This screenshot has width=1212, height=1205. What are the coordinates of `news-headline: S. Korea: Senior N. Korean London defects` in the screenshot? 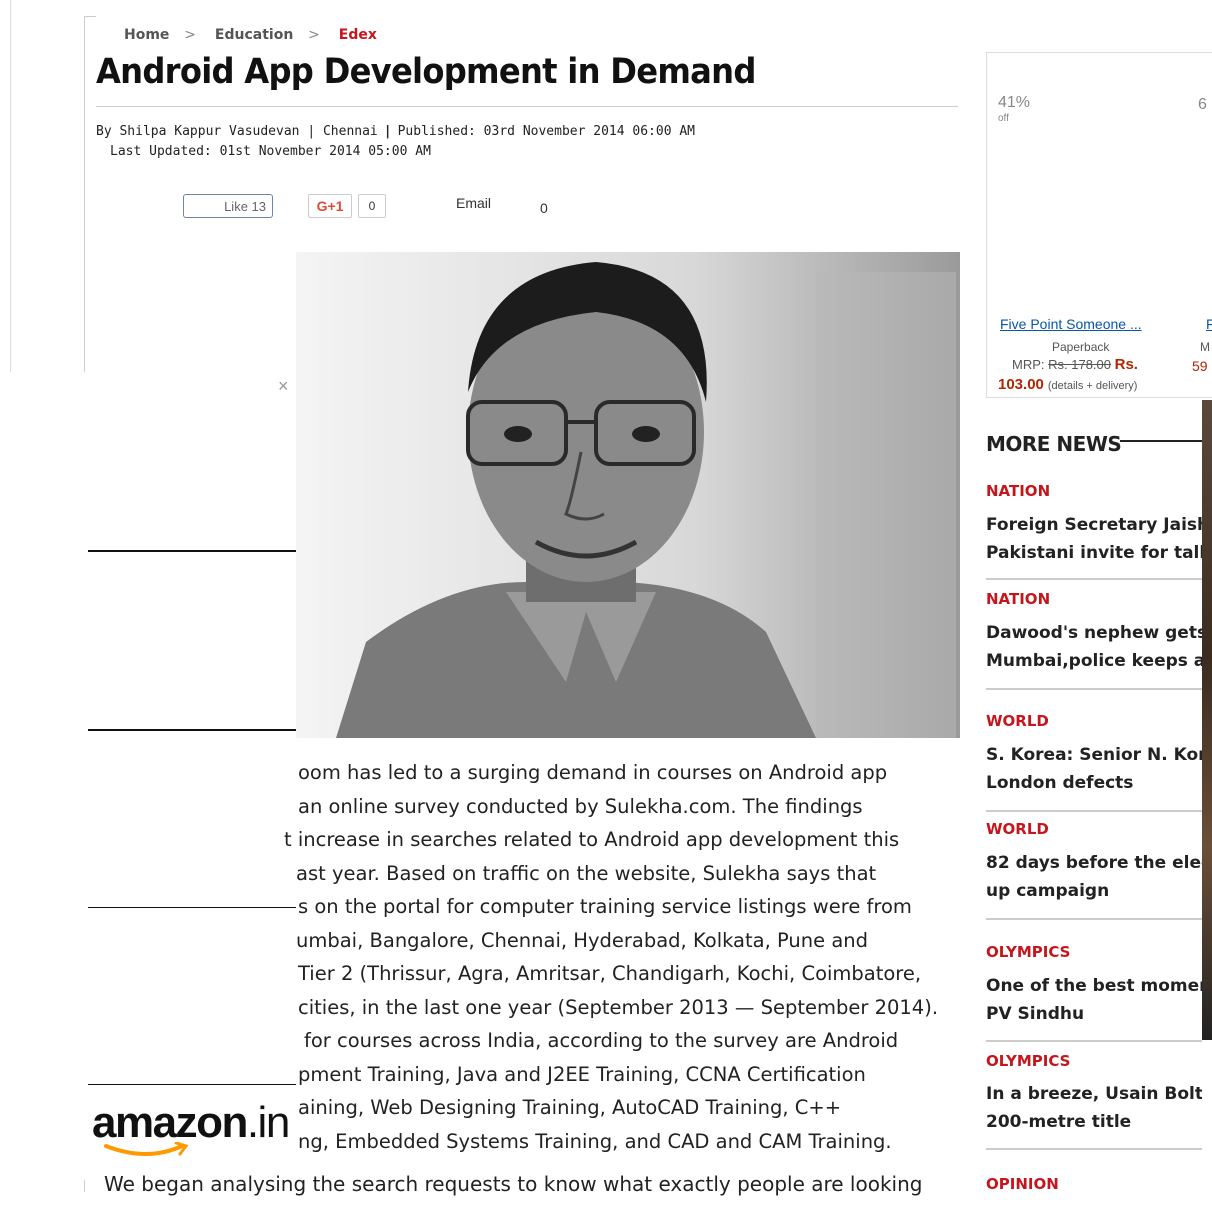 It's located at (1094, 769).